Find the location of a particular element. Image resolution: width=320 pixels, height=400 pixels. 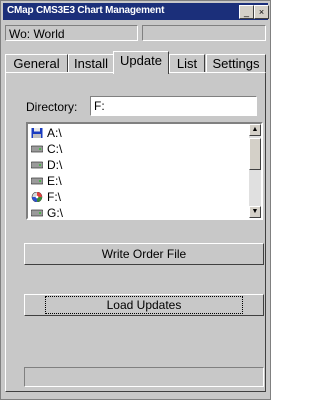

tab-general: General is located at coordinates (36, 63).